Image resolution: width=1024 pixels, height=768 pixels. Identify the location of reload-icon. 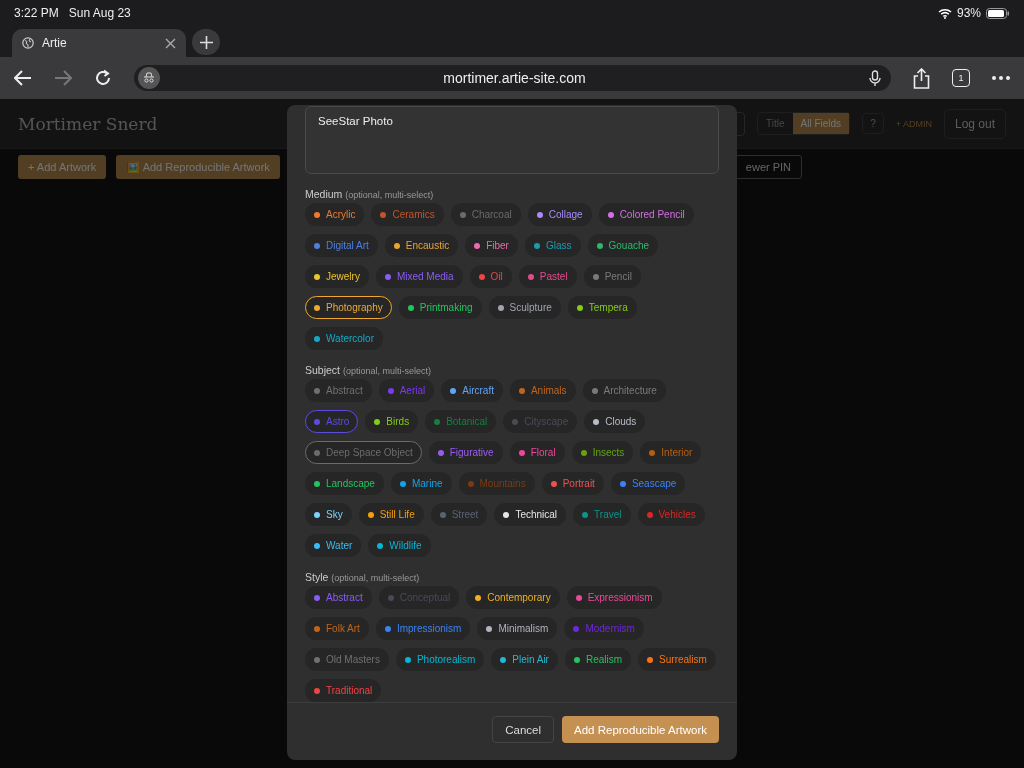
(103, 78).